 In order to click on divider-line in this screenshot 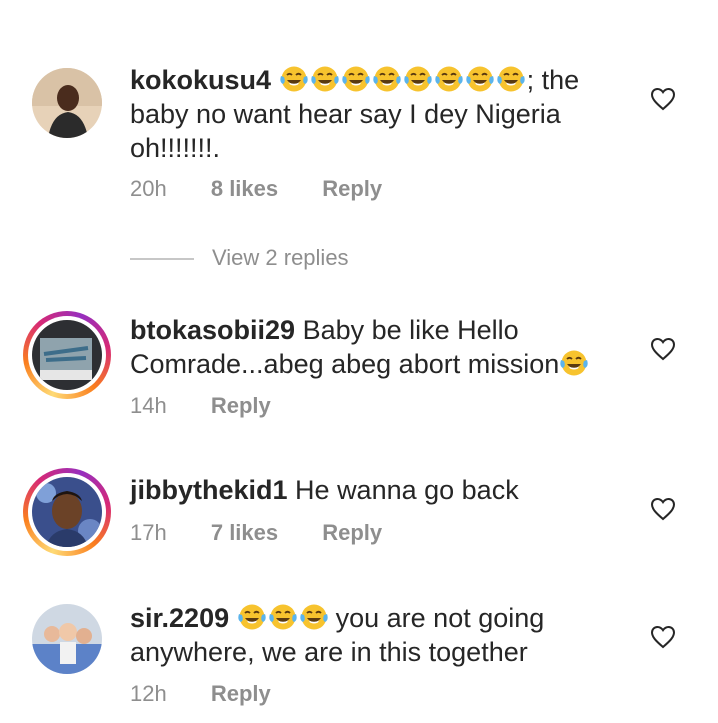, I will do `click(162, 259)`.